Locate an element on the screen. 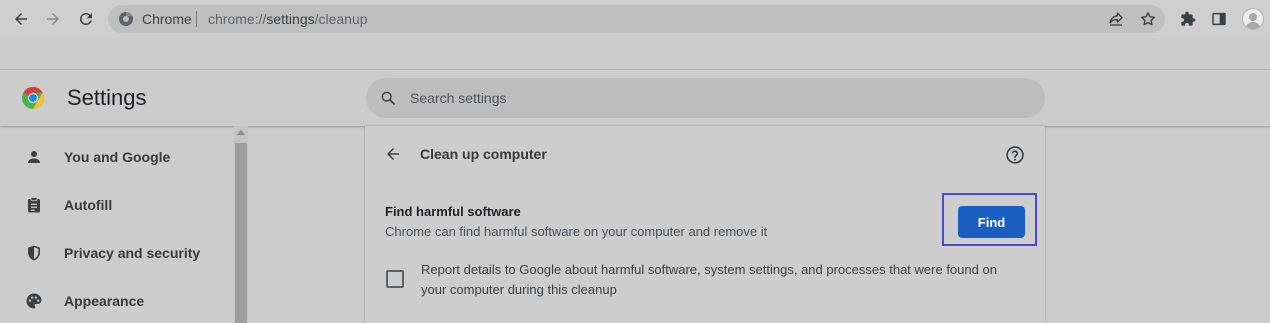  section-title: Clean up computer is located at coordinates (483, 154).